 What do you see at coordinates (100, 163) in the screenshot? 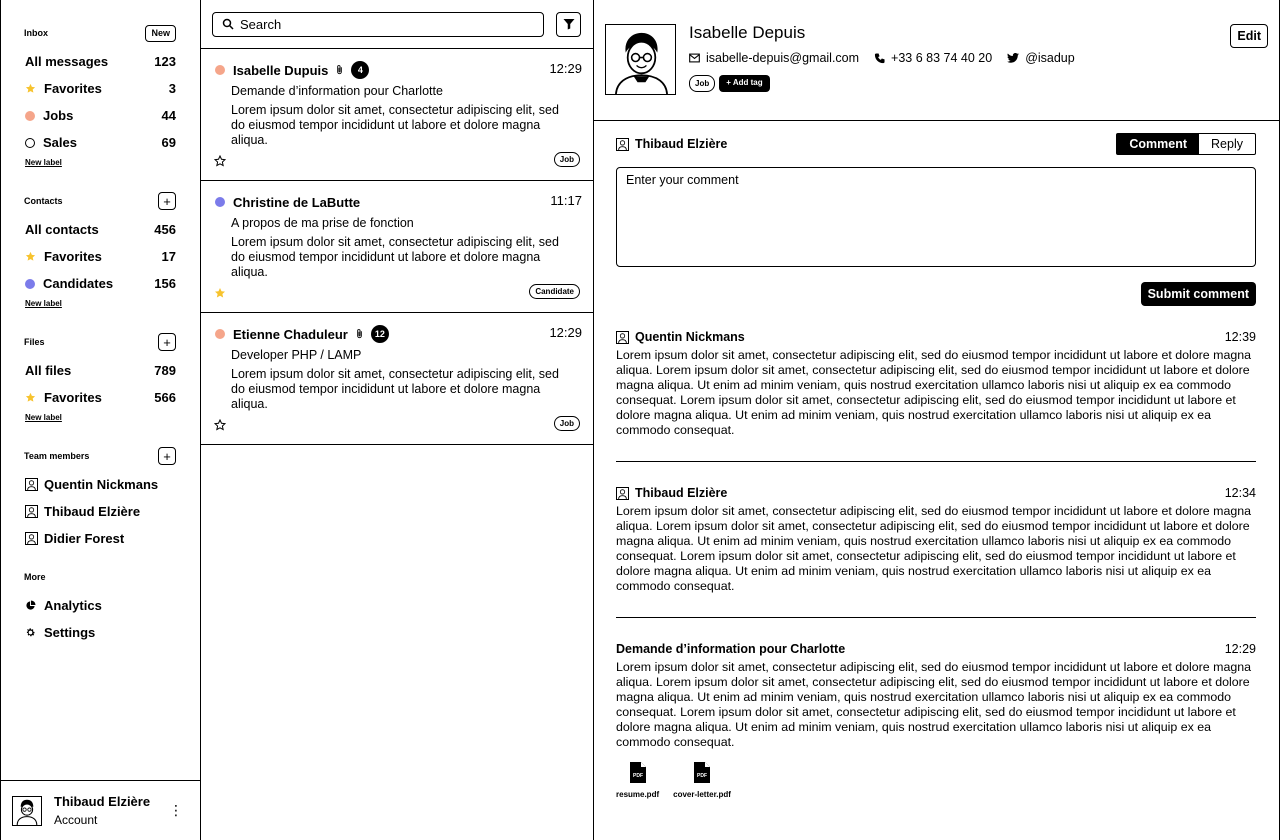
I see `inbox-new-label-link: New label` at bounding box center [100, 163].